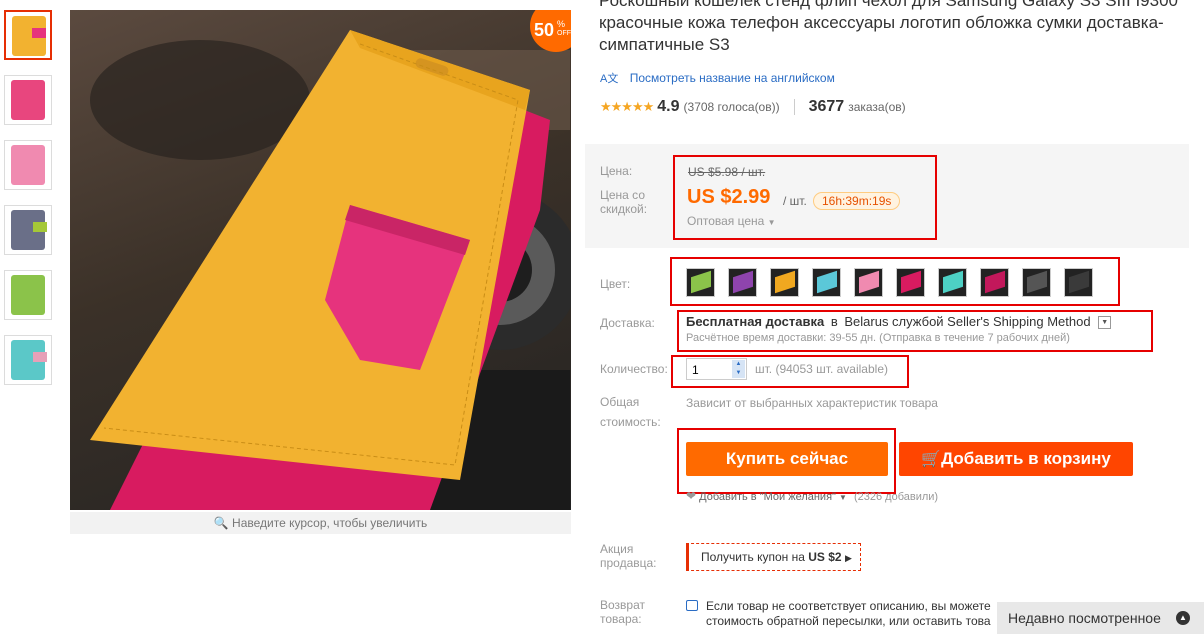  Describe the element at coordinates (848, 558) in the screenshot. I see `chevron-right-icon: ▶` at that location.